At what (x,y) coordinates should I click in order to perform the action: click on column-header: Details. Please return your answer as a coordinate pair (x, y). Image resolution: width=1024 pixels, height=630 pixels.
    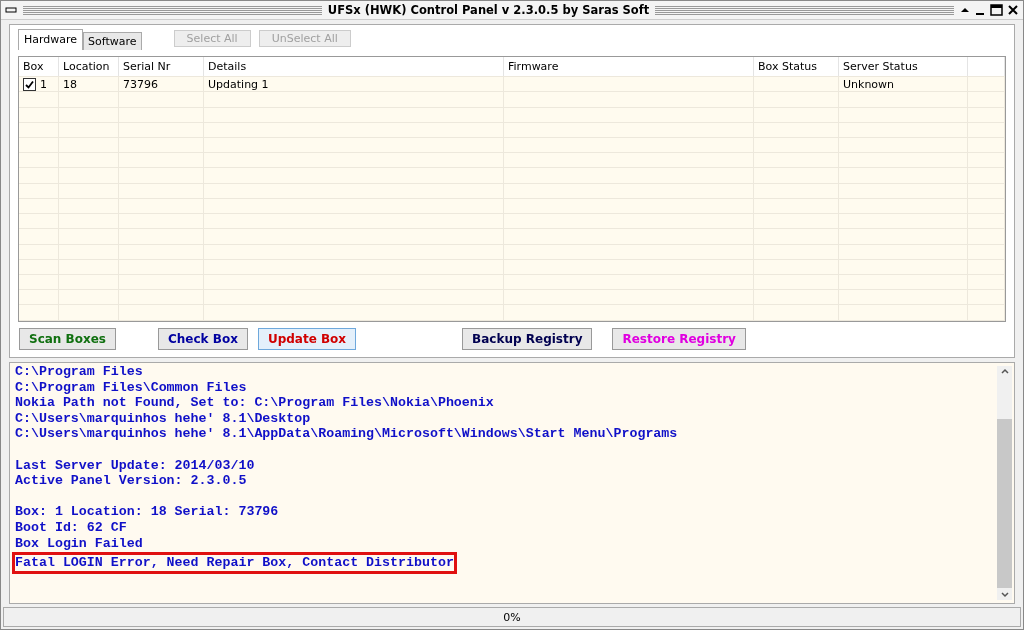
    Looking at the image, I should click on (354, 66).